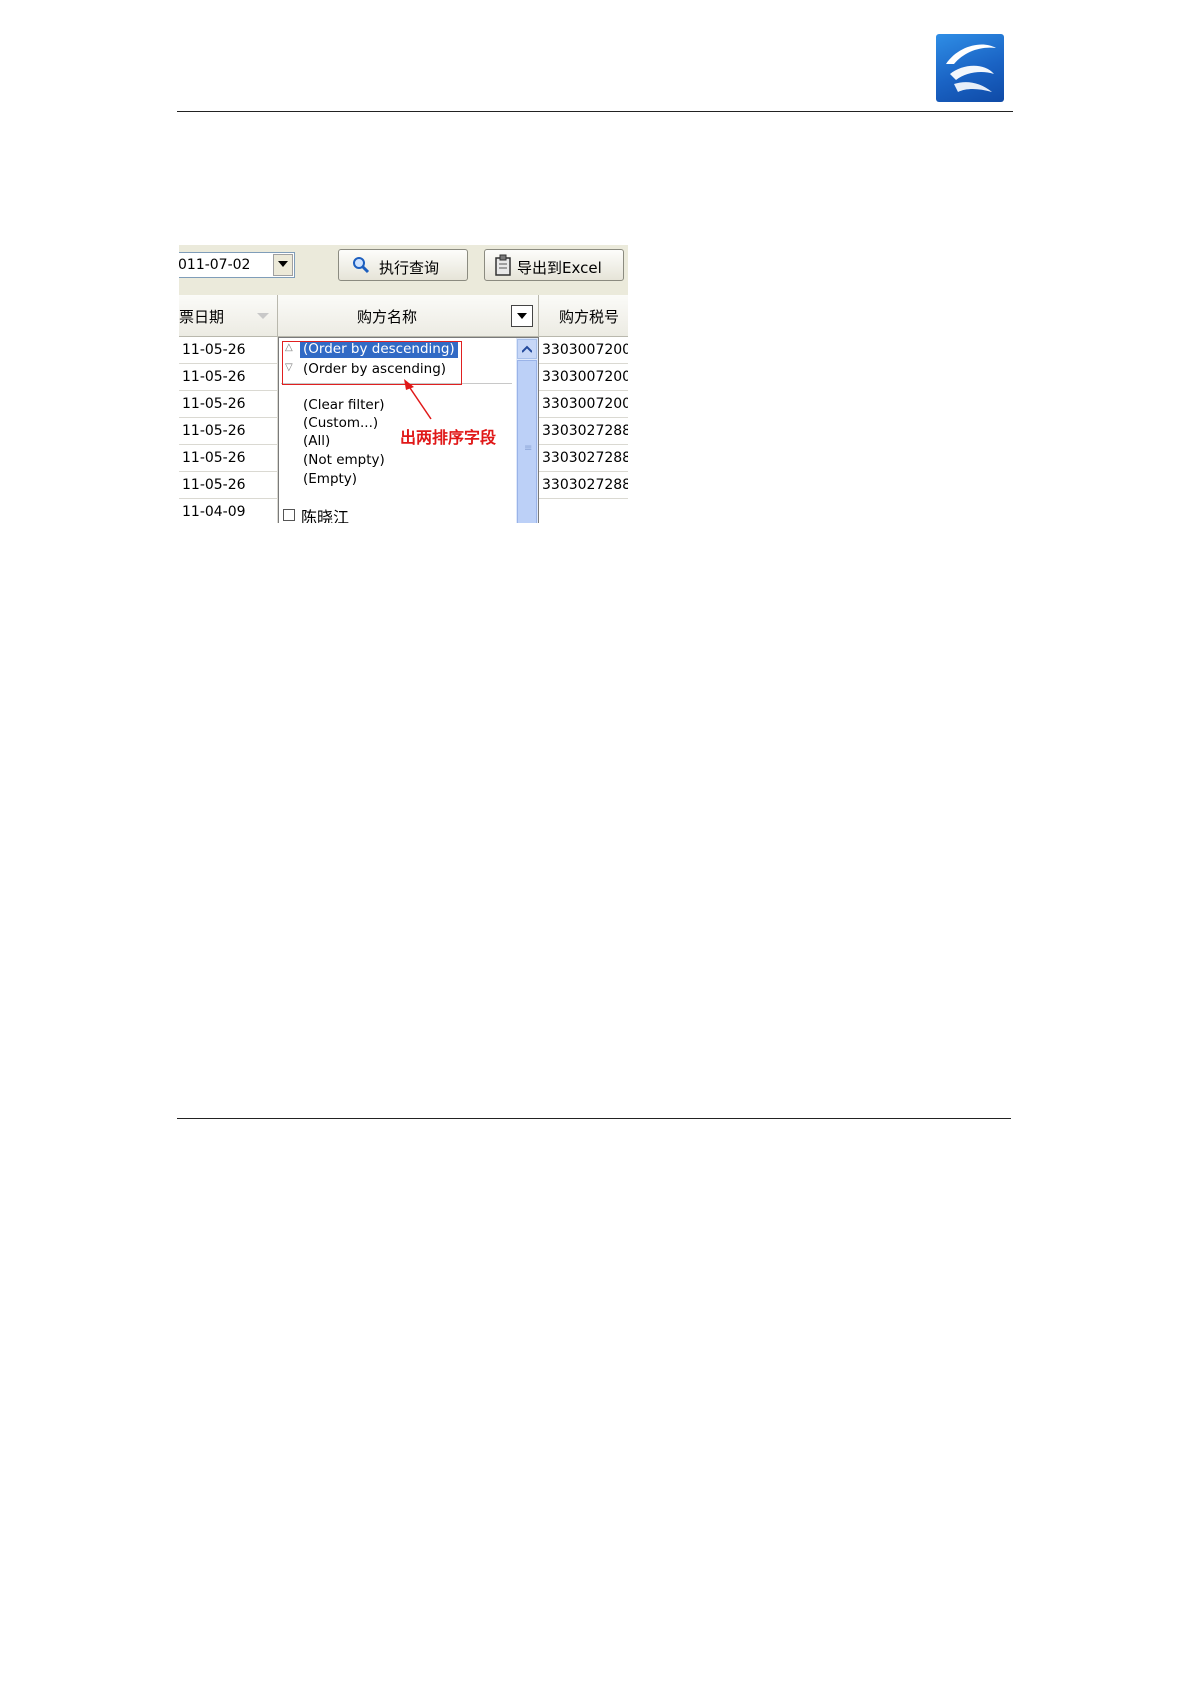 The height and width of the screenshot is (1685, 1191). I want to click on menu-item-all: (All), so click(316, 441).